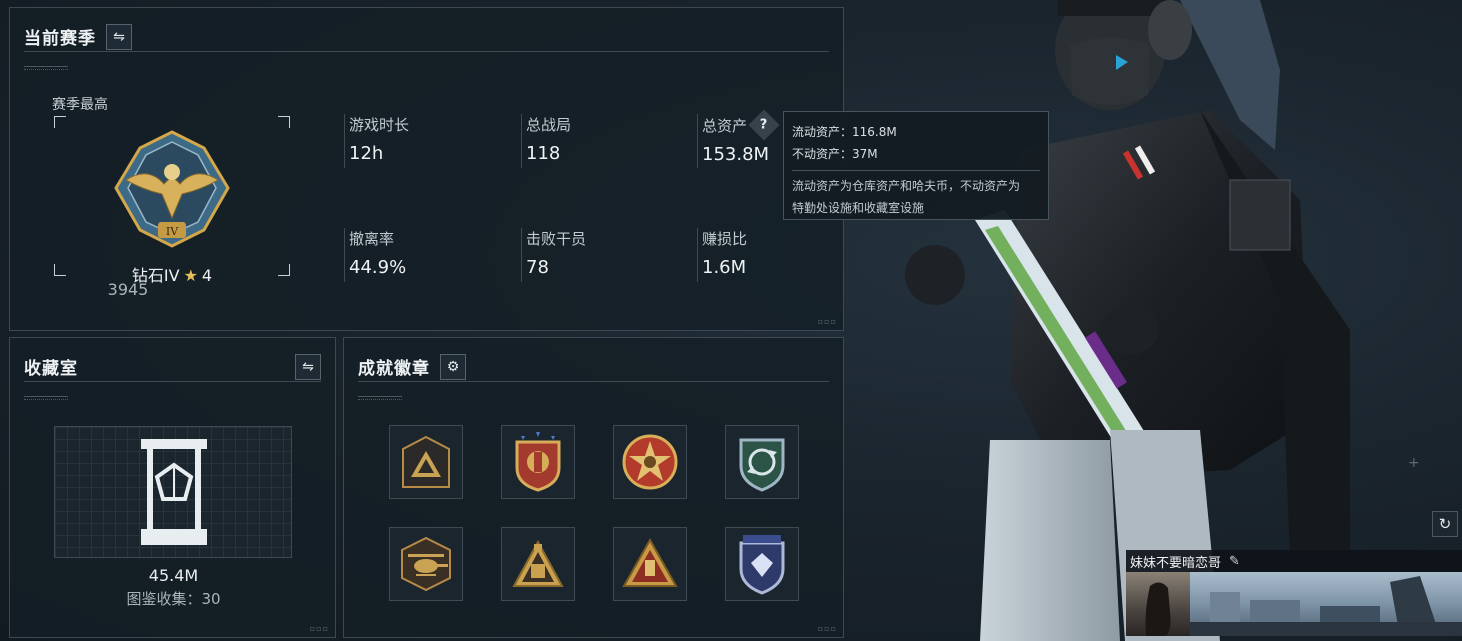 The height and width of the screenshot is (641, 1462). I want to click on tooltip-description-line2: 特勤处设施和收藏室设施, so click(858, 208).